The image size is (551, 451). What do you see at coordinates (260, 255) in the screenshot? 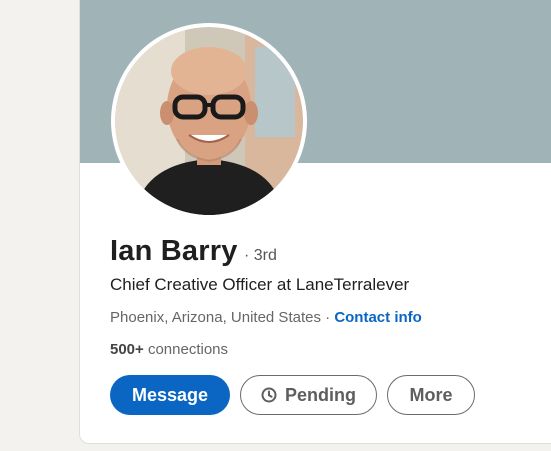
I see `connection-degree: · 3rd` at bounding box center [260, 255].